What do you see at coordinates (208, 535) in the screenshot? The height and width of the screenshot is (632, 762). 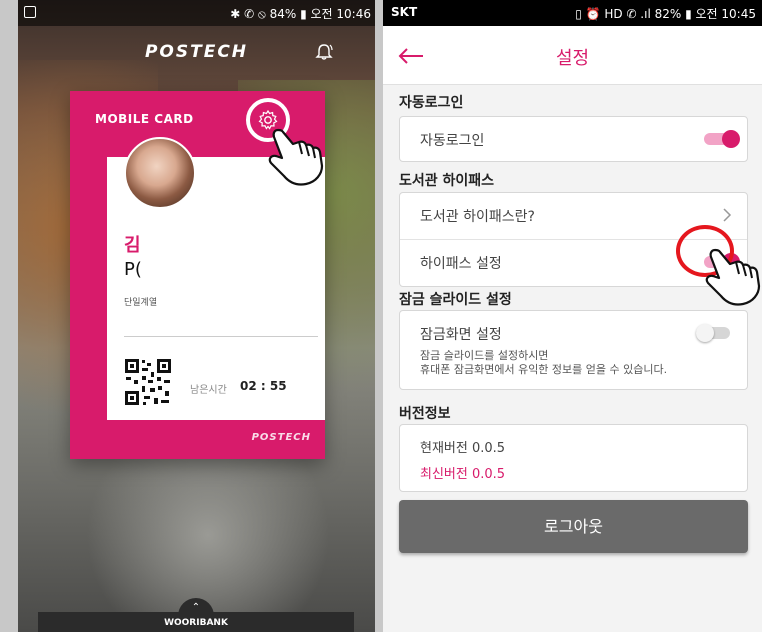 I see `background-blur` at bounding box center [208, 535].